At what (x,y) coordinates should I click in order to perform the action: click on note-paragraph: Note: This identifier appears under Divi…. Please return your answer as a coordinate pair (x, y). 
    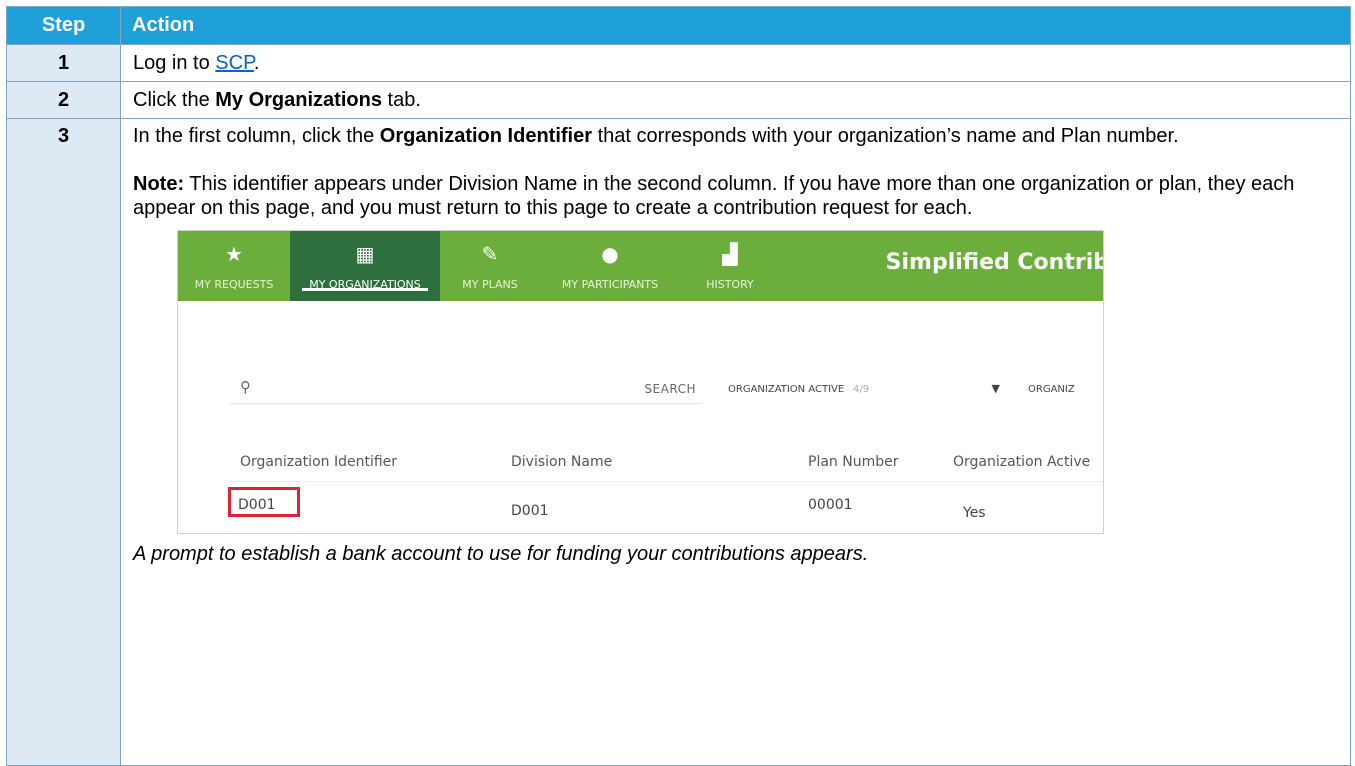
    Looking at the image, I should click on (714, 196).